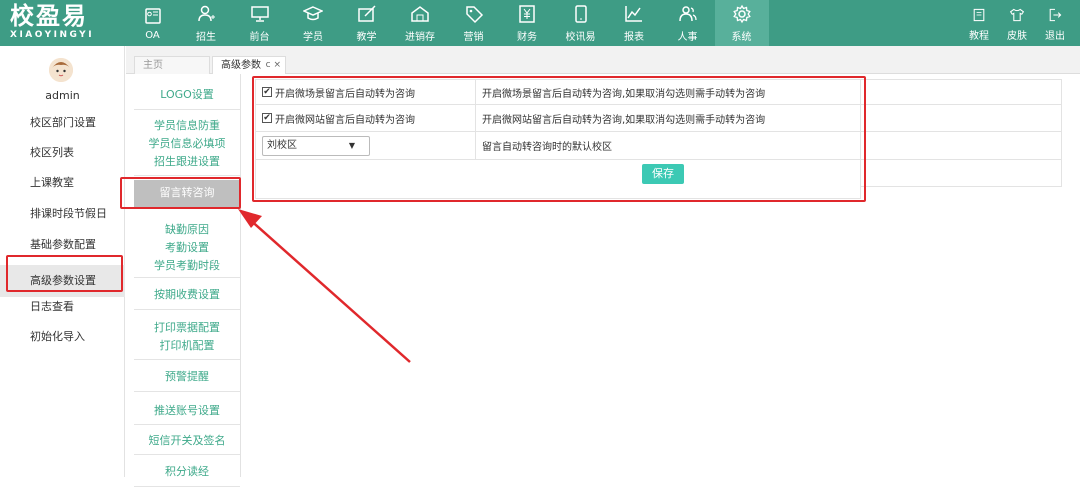 This screenshot has height=487, width=1080. I want to click on nav-label: 人事, so click(687, 37).